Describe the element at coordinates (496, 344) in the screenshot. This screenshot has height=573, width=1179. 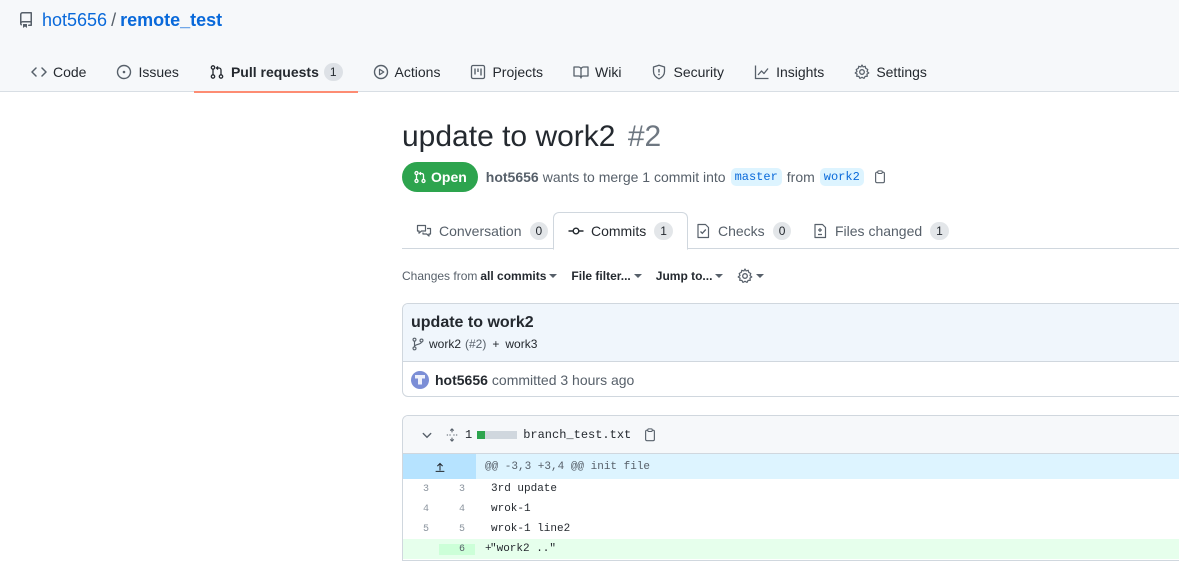
I see `branch-plus: +` at that location.